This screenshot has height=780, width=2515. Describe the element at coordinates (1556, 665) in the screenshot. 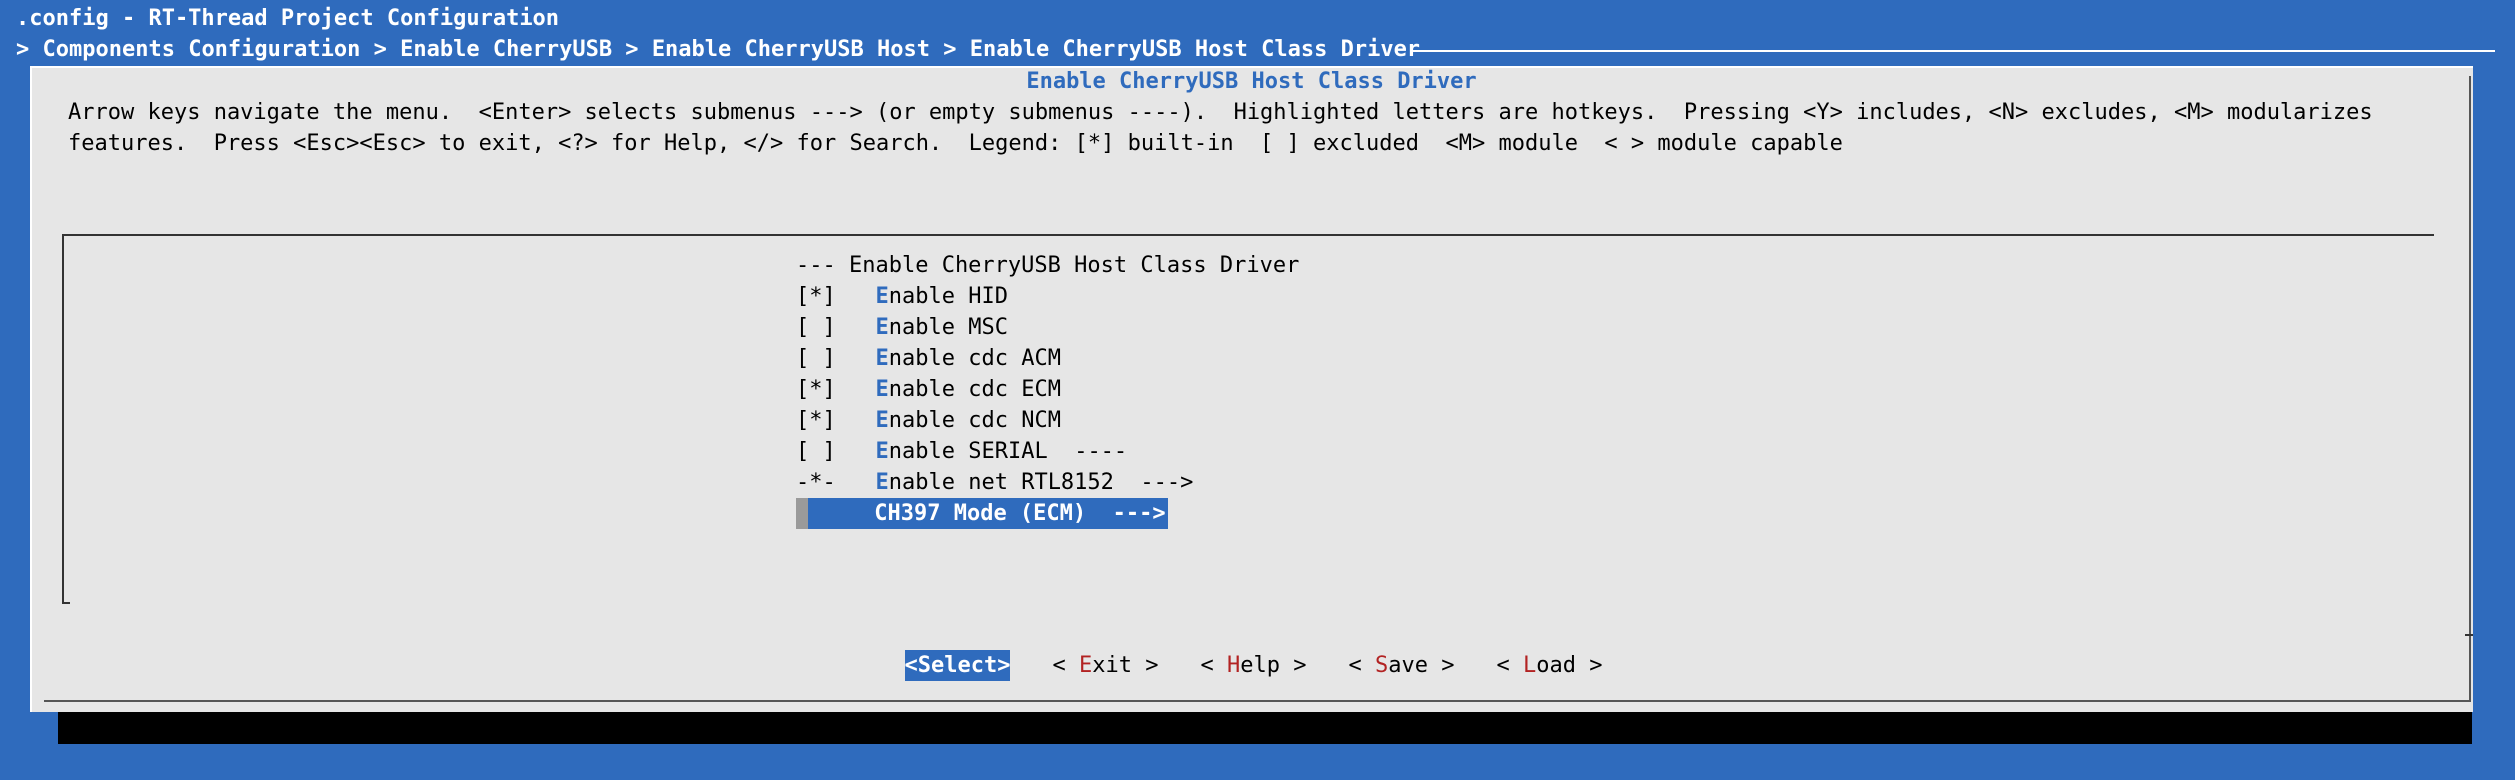

I see `button-label: oad` at that location.